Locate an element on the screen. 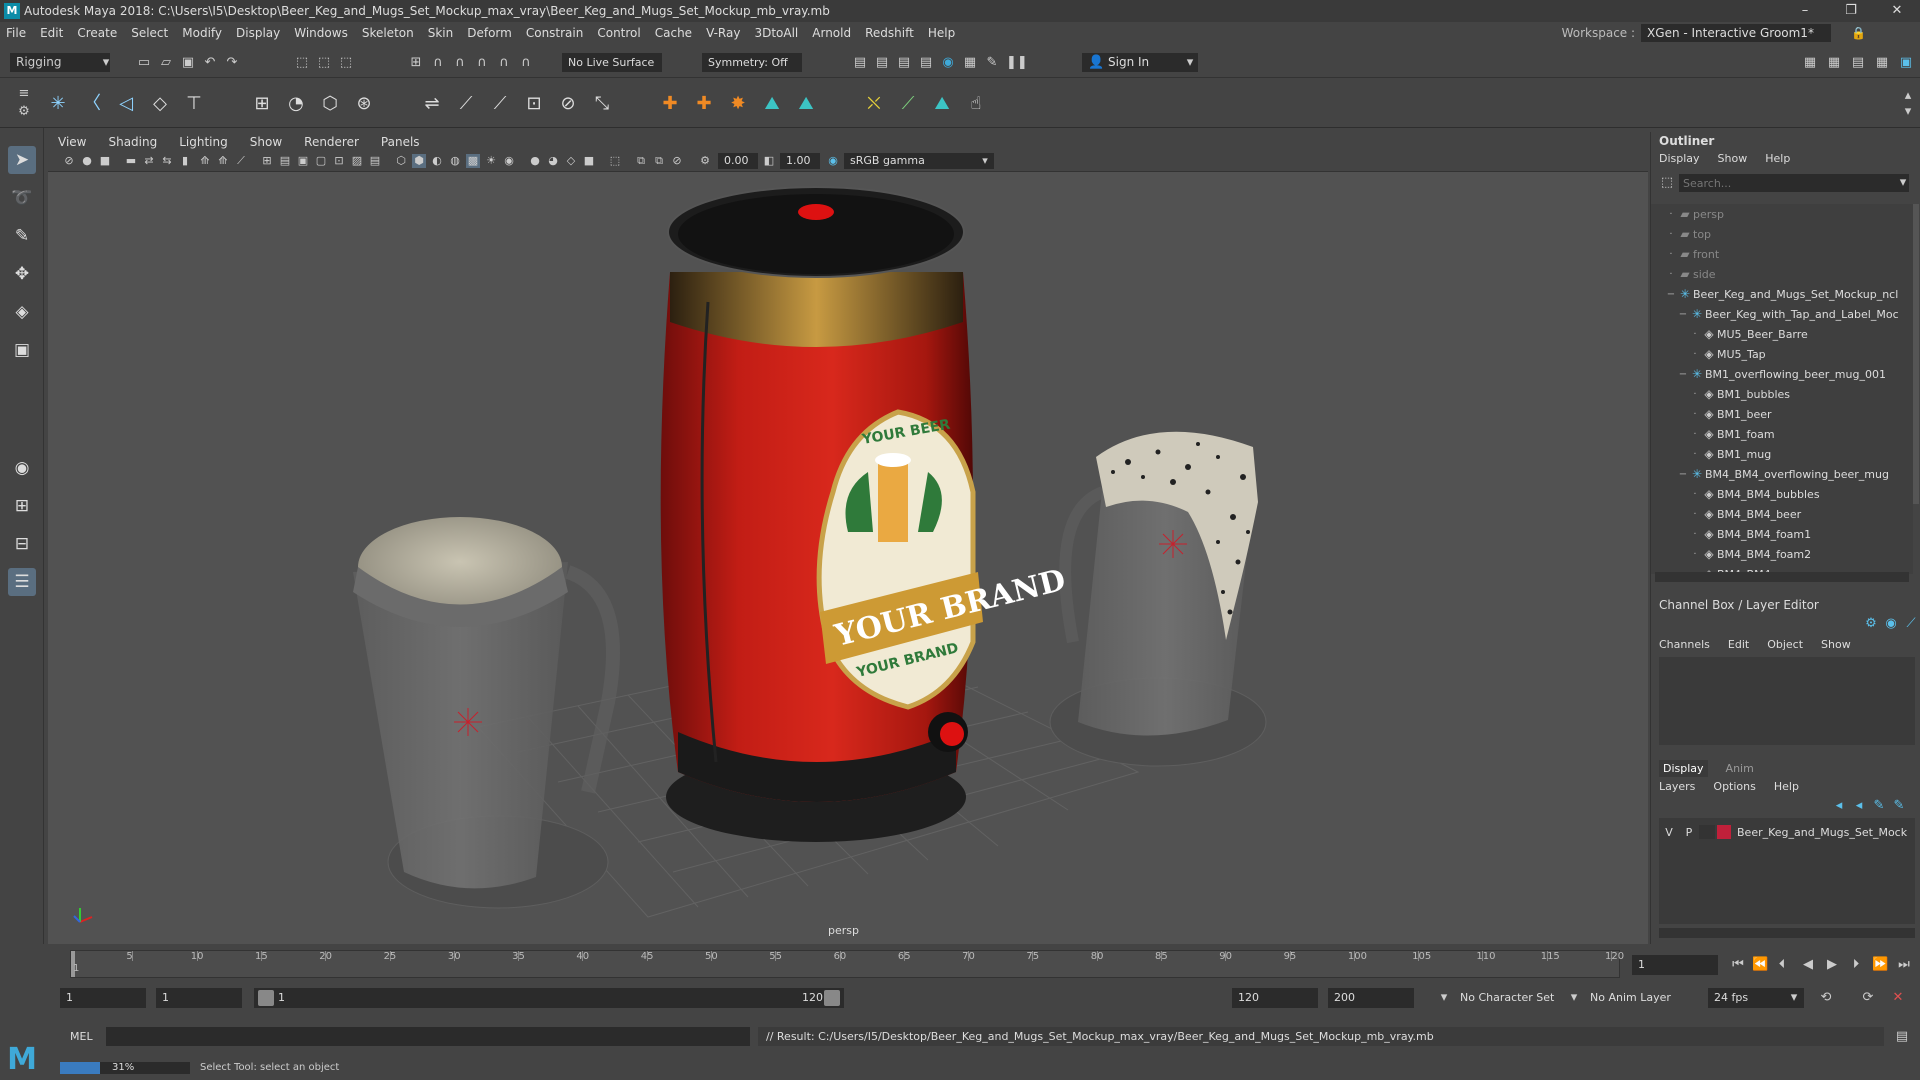  scale-tool-icon: ▣ is located at coordinates (22, 350).